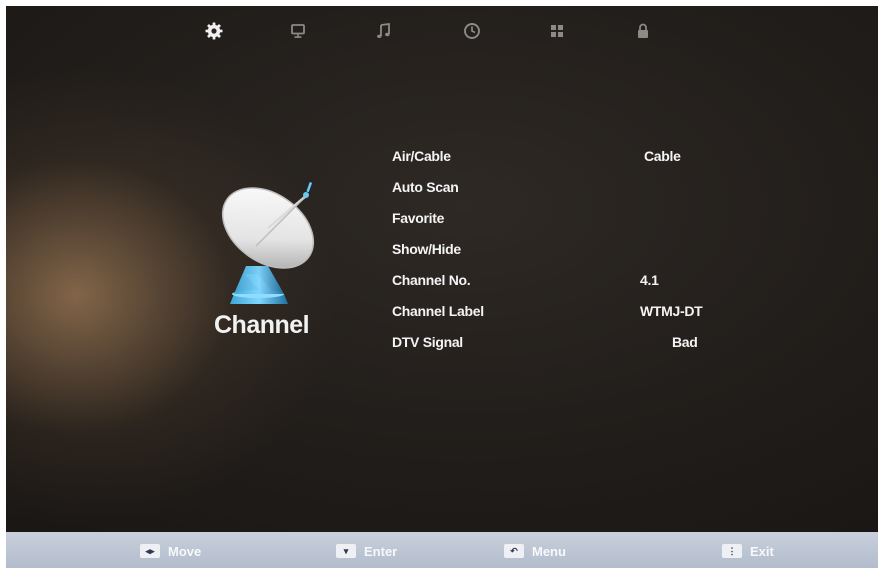 Image resolution: width=880 pixels, height=573 pixels. What do you see at coordinates (732, 551) in the screenshot?
I see `exit-key-icon: ⋮` at bounding box center [732, 551].